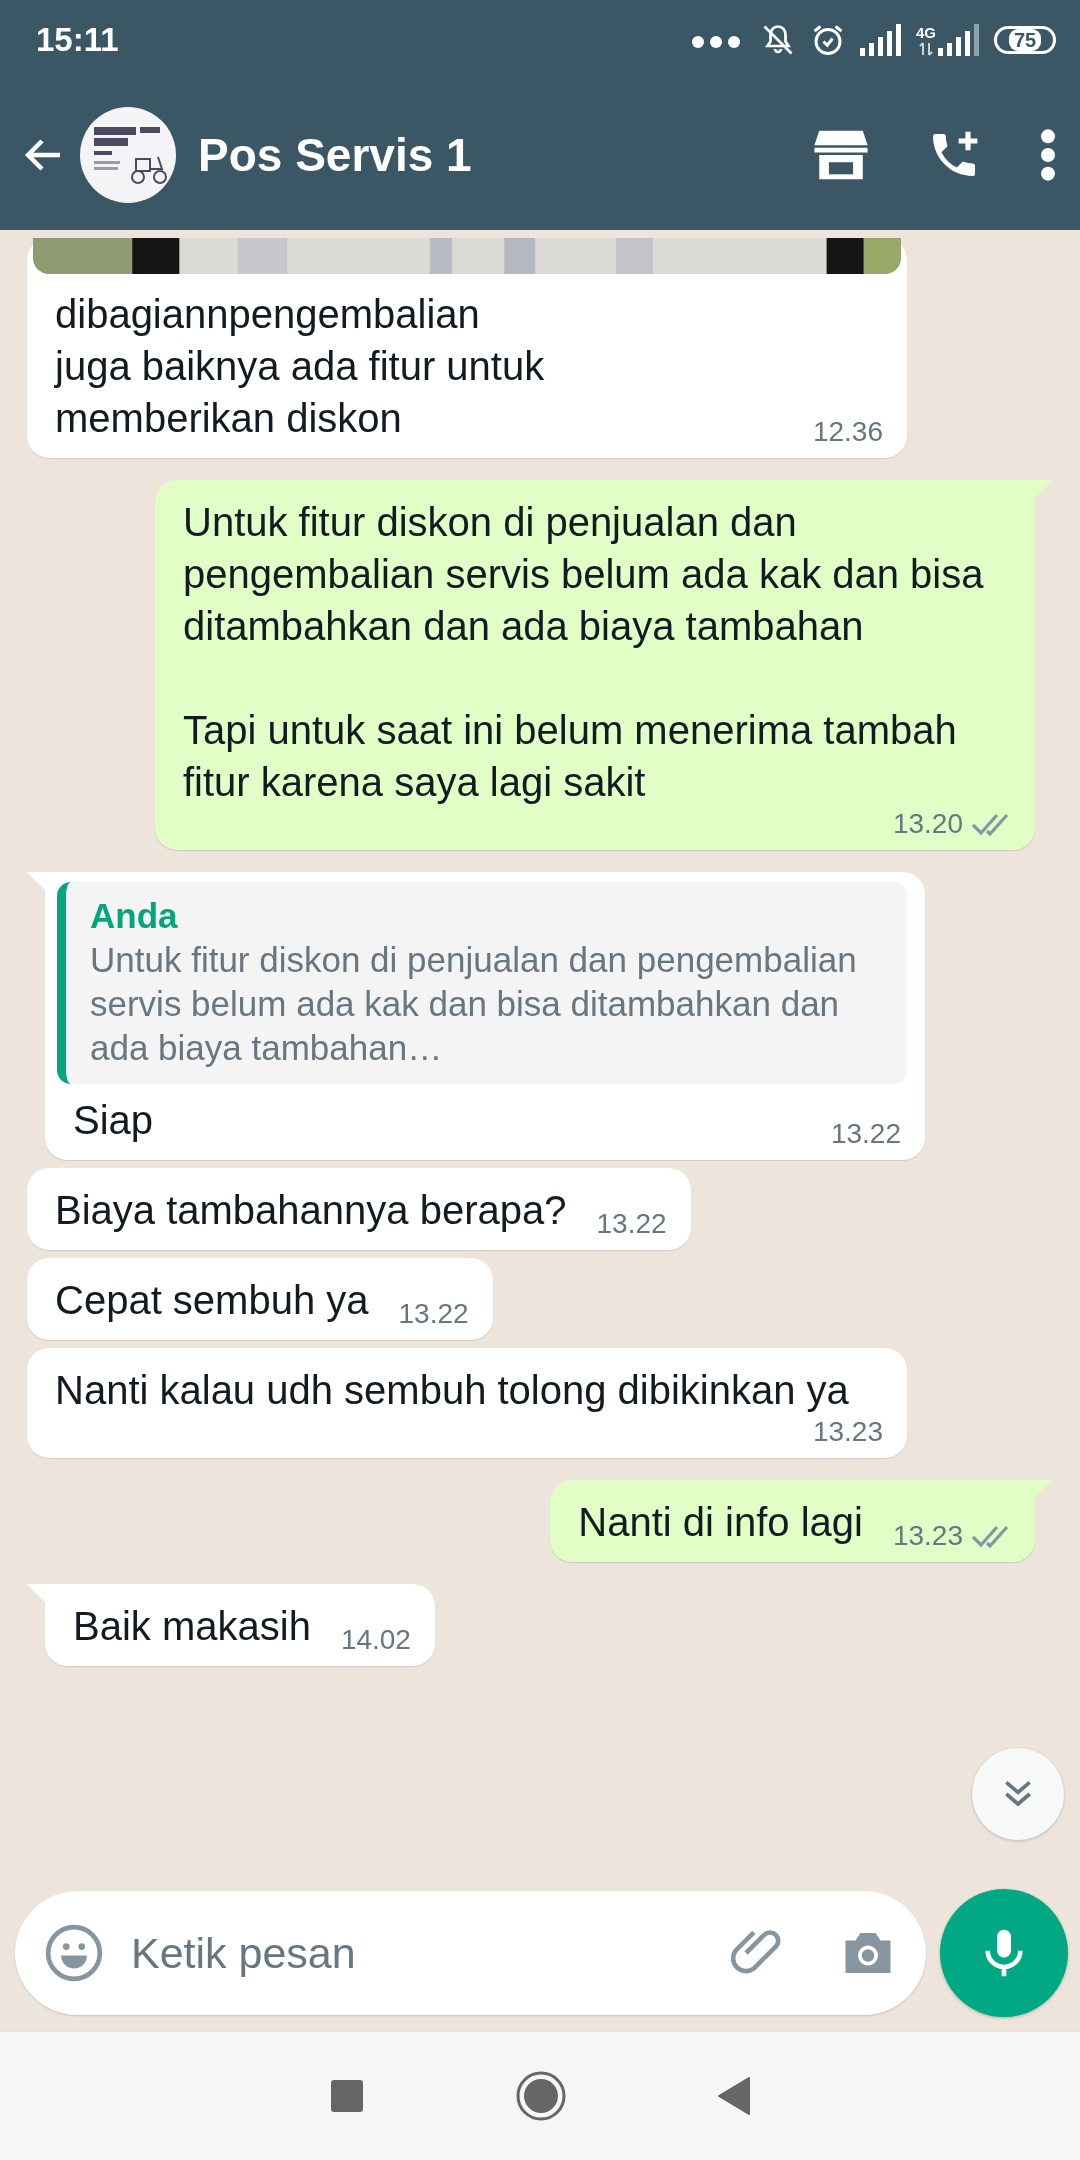  I want to click on store-icon, so click(841, 155).